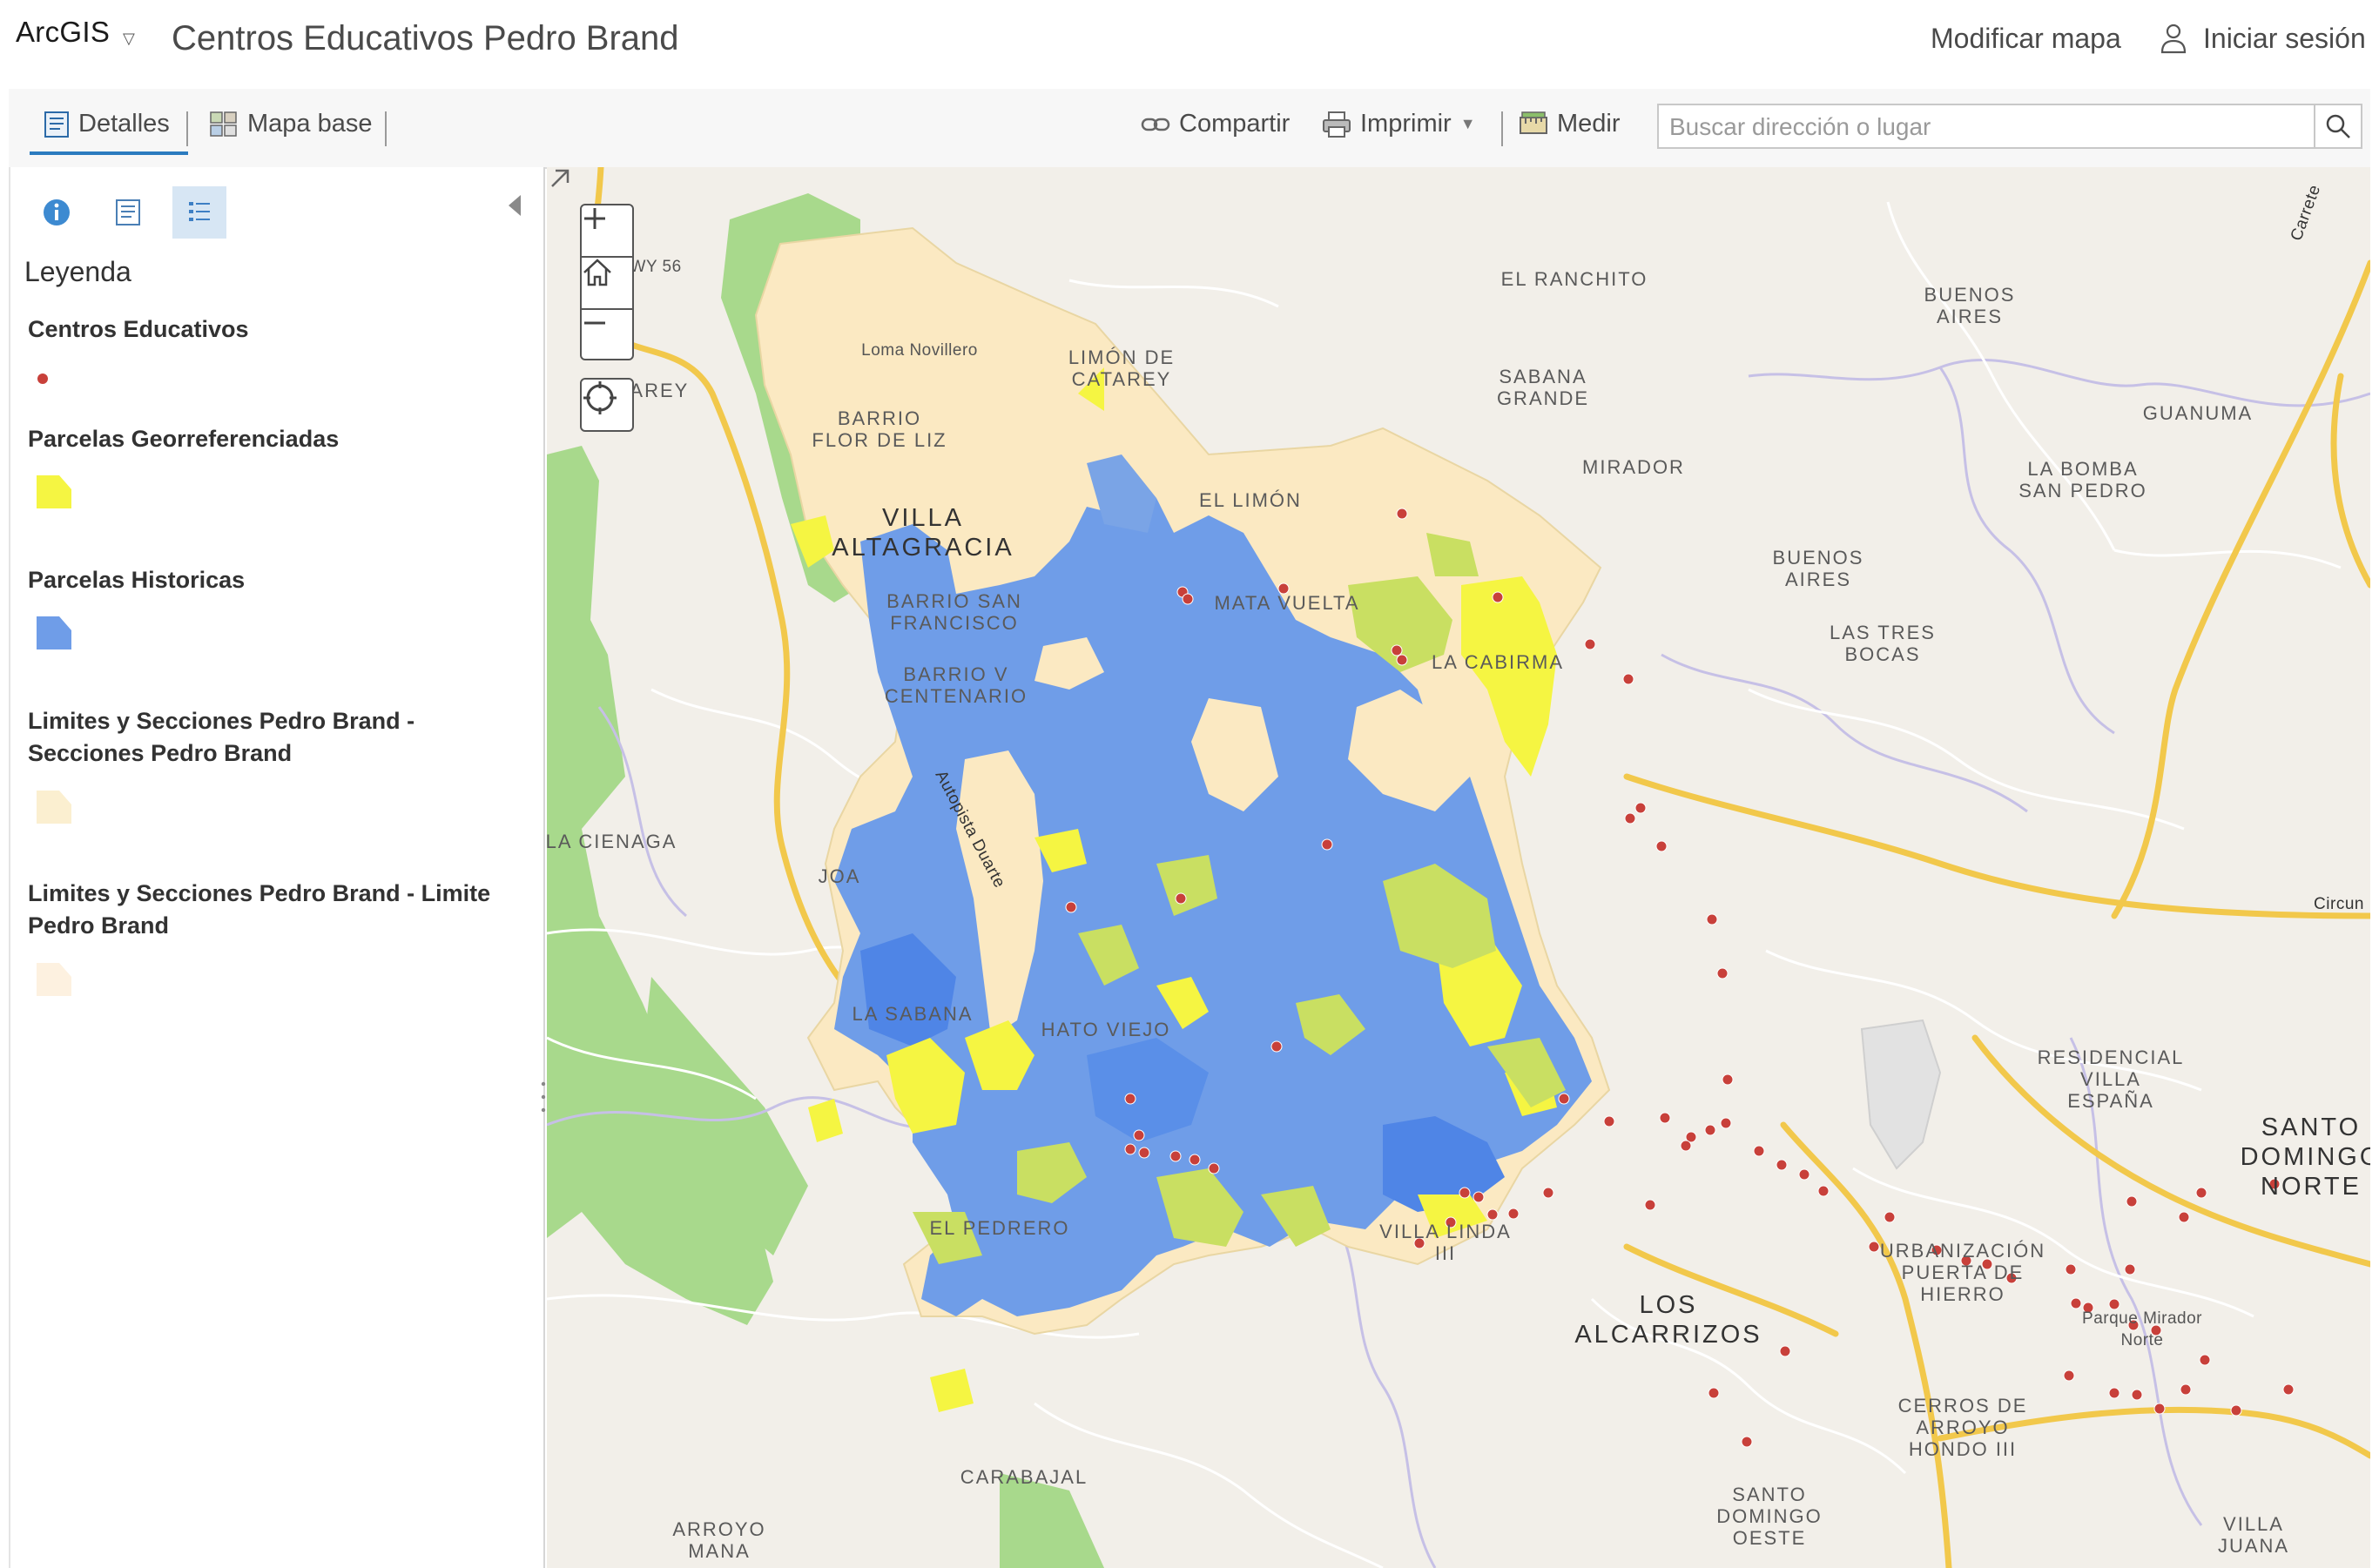  What do you see at coordinates (1106, 1029) in the screenshot?
I see `place-label: HATO VIEJO` at bounding box center [1106, 1029].